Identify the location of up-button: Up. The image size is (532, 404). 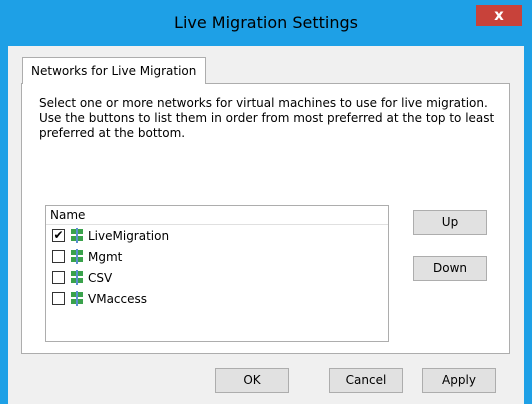
(450, 222).